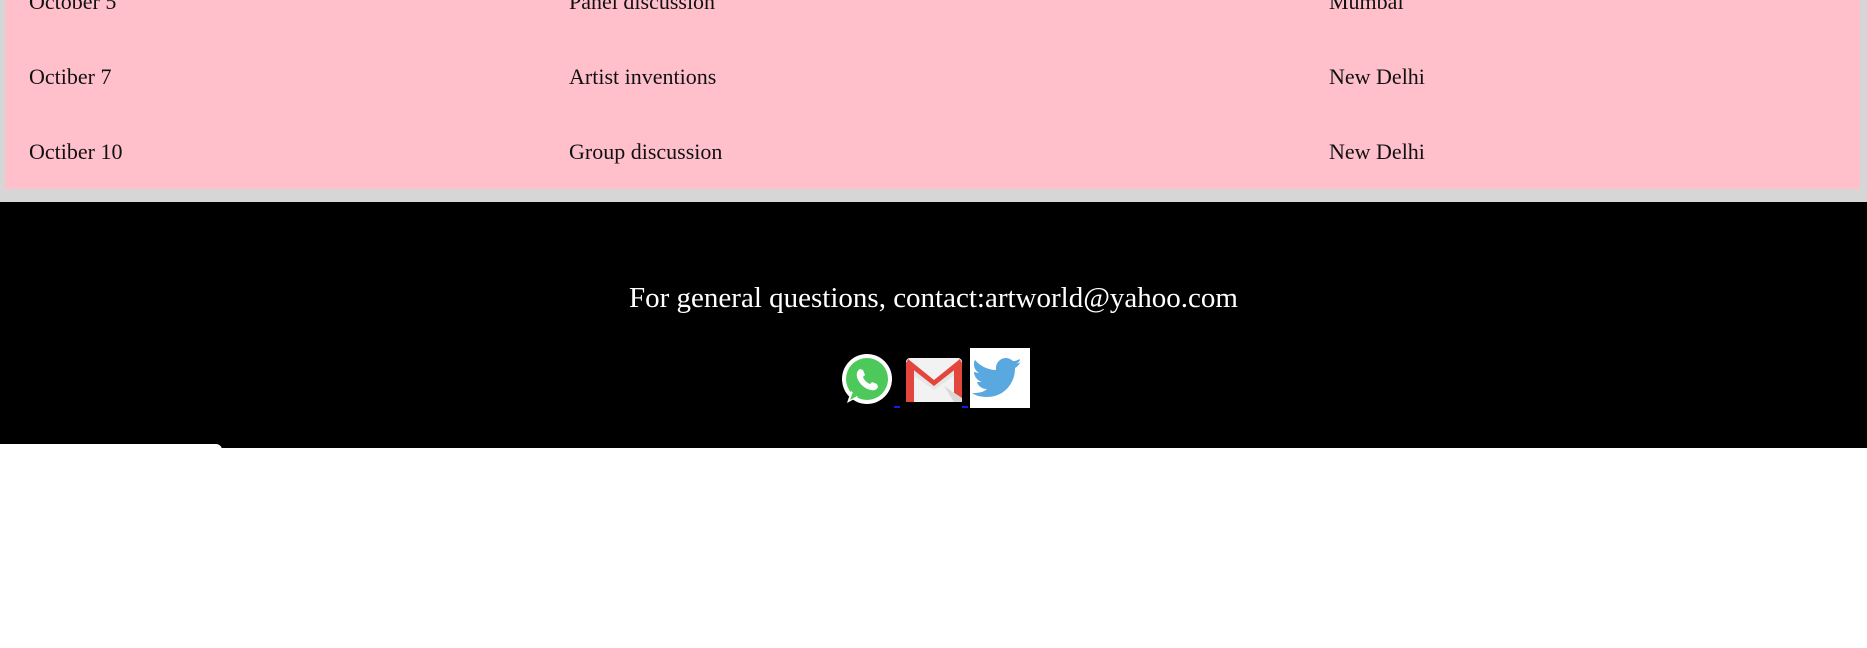 Image resolution: width=1867 pixels, height=648 pixels. I want to click on gmail-icon, so click(934, 380).